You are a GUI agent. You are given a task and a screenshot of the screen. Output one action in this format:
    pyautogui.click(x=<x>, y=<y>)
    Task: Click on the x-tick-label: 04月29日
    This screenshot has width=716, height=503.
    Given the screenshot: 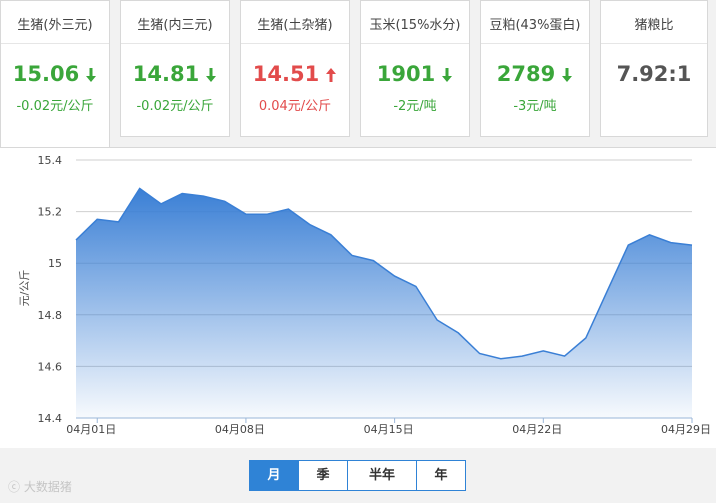 What is the action you would take?
    pyautogui.click(x=686, y=429)
    